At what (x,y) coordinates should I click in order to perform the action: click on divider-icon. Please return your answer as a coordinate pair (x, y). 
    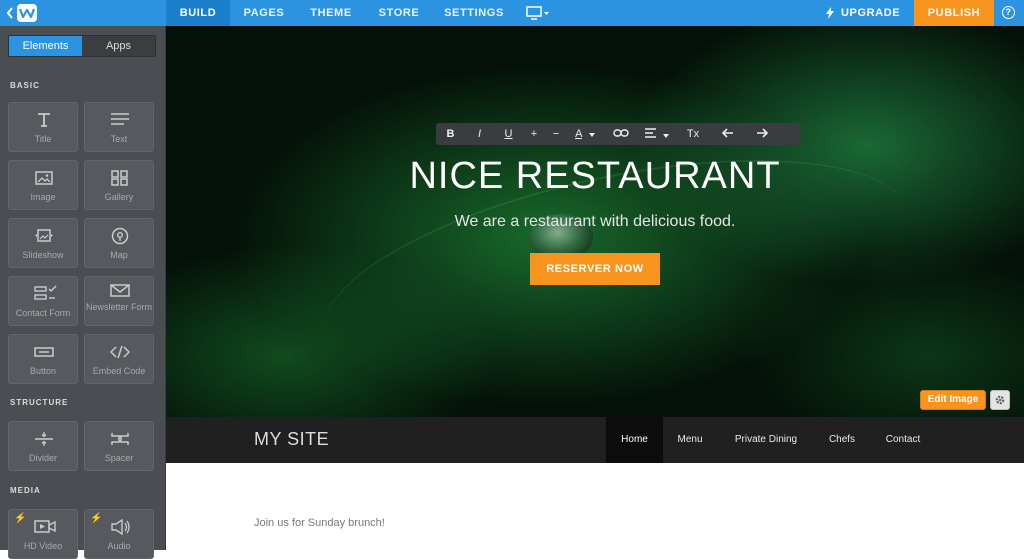
    Looking at the image, I should click on (44, 439).